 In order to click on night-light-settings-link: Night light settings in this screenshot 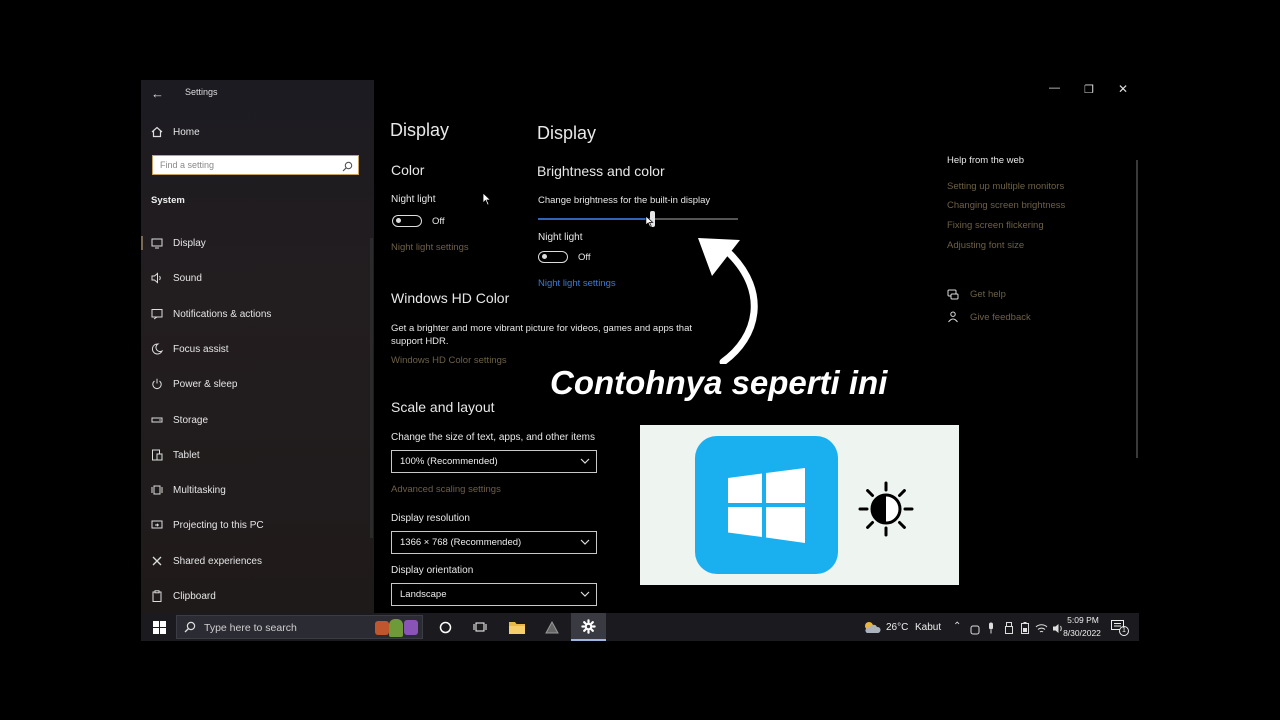, I will do `click(430, 247)`.